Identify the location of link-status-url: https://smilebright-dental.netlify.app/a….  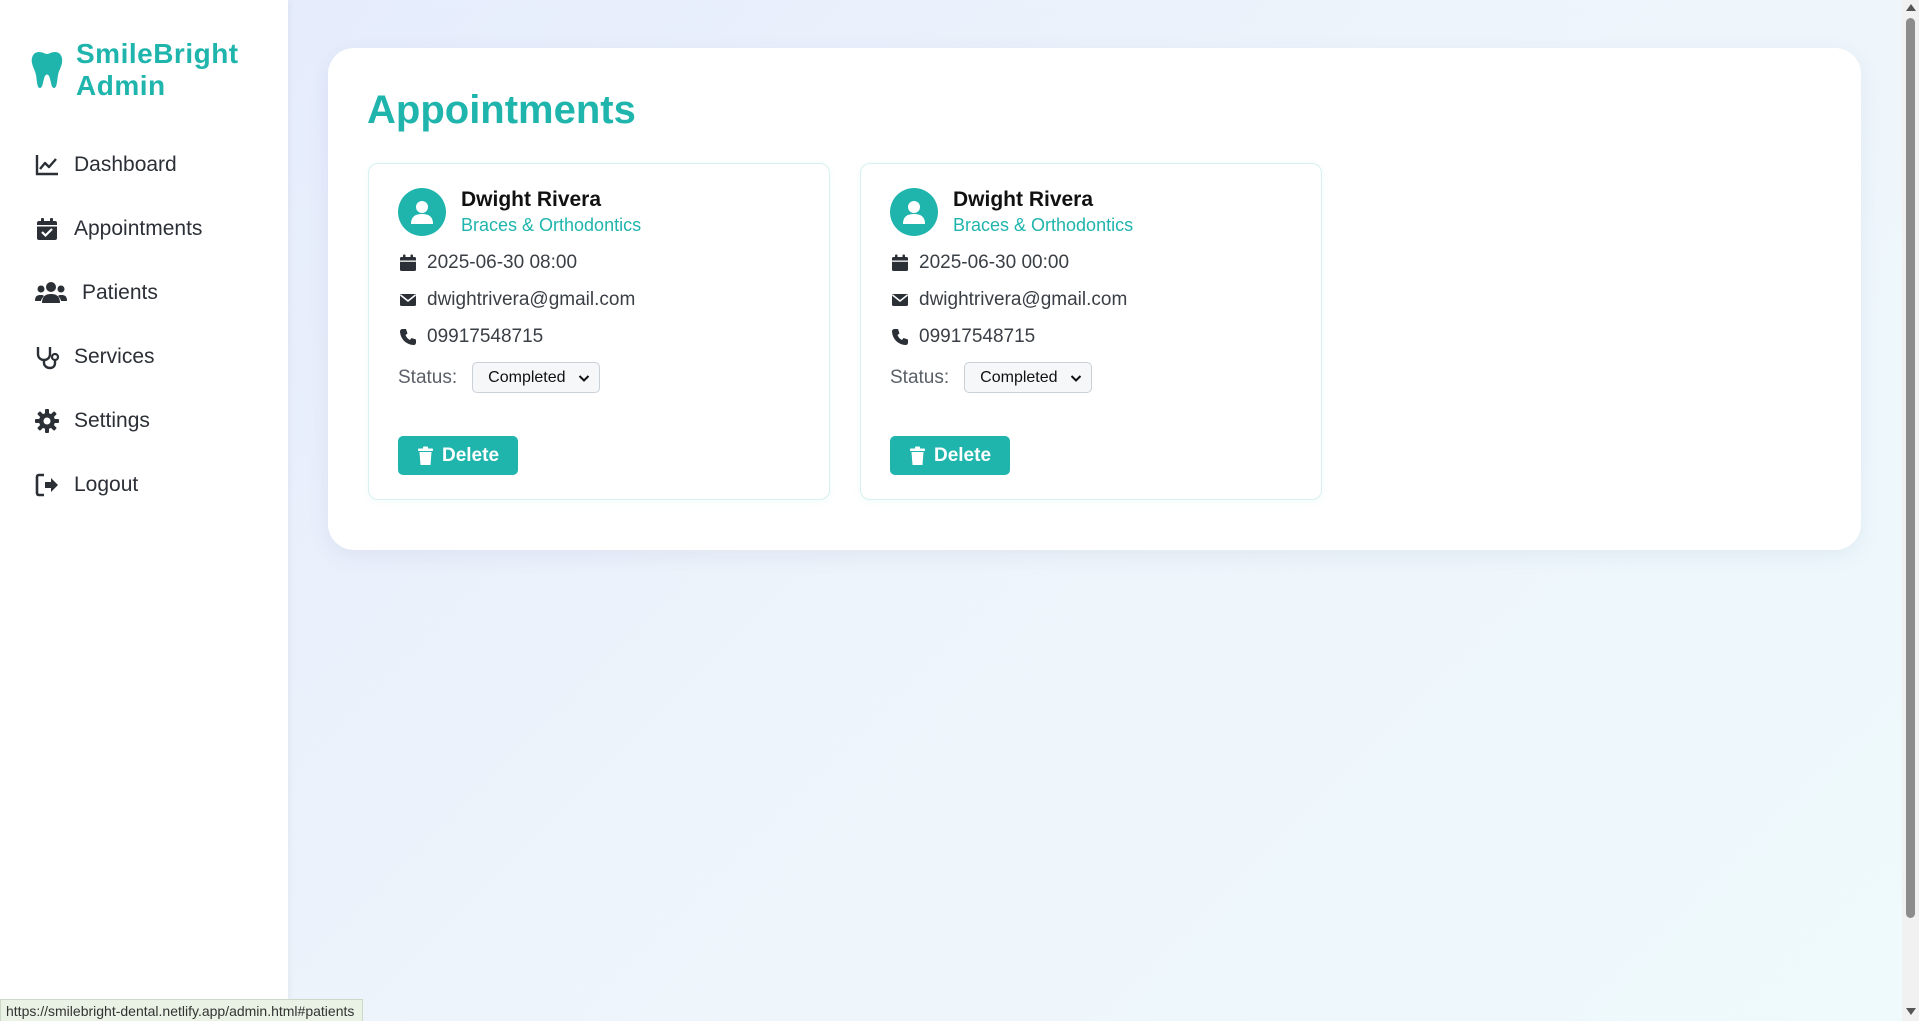
(182, 1010).